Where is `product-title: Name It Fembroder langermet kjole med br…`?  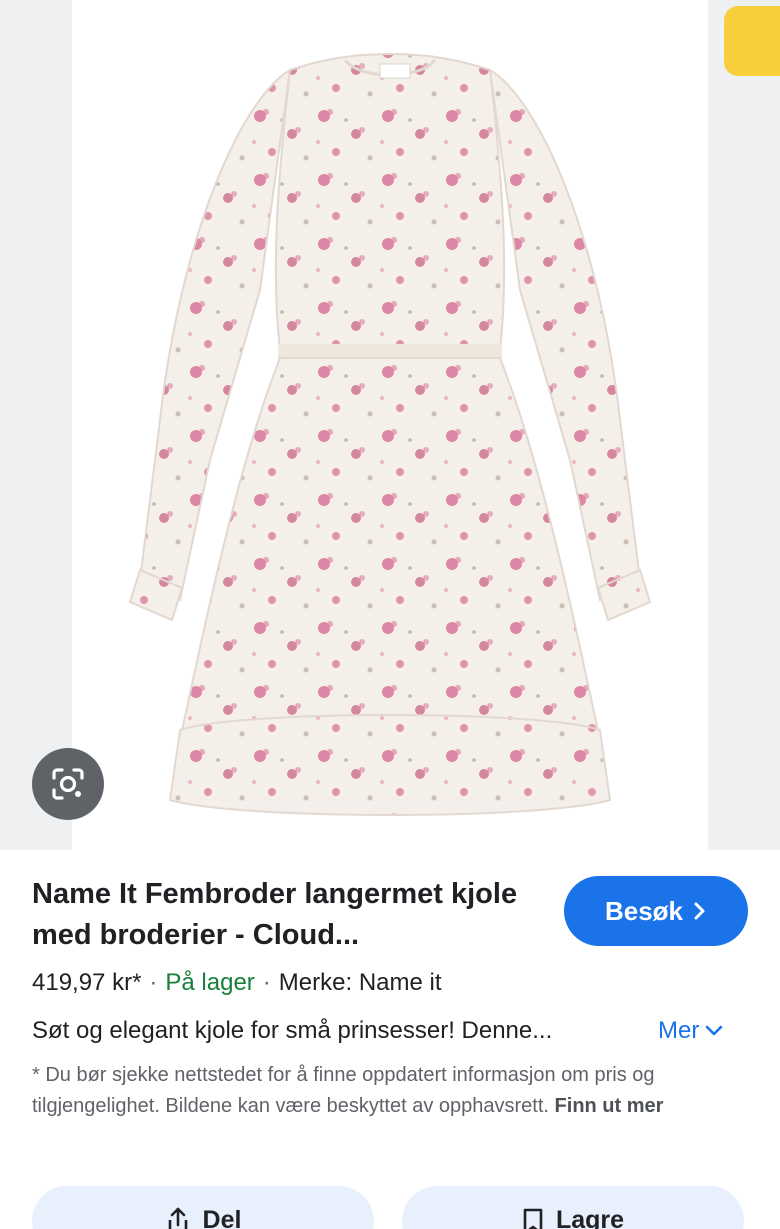
product-title: Name It Fembroder langermet kjole med br… is located at coordinates (282, 915).